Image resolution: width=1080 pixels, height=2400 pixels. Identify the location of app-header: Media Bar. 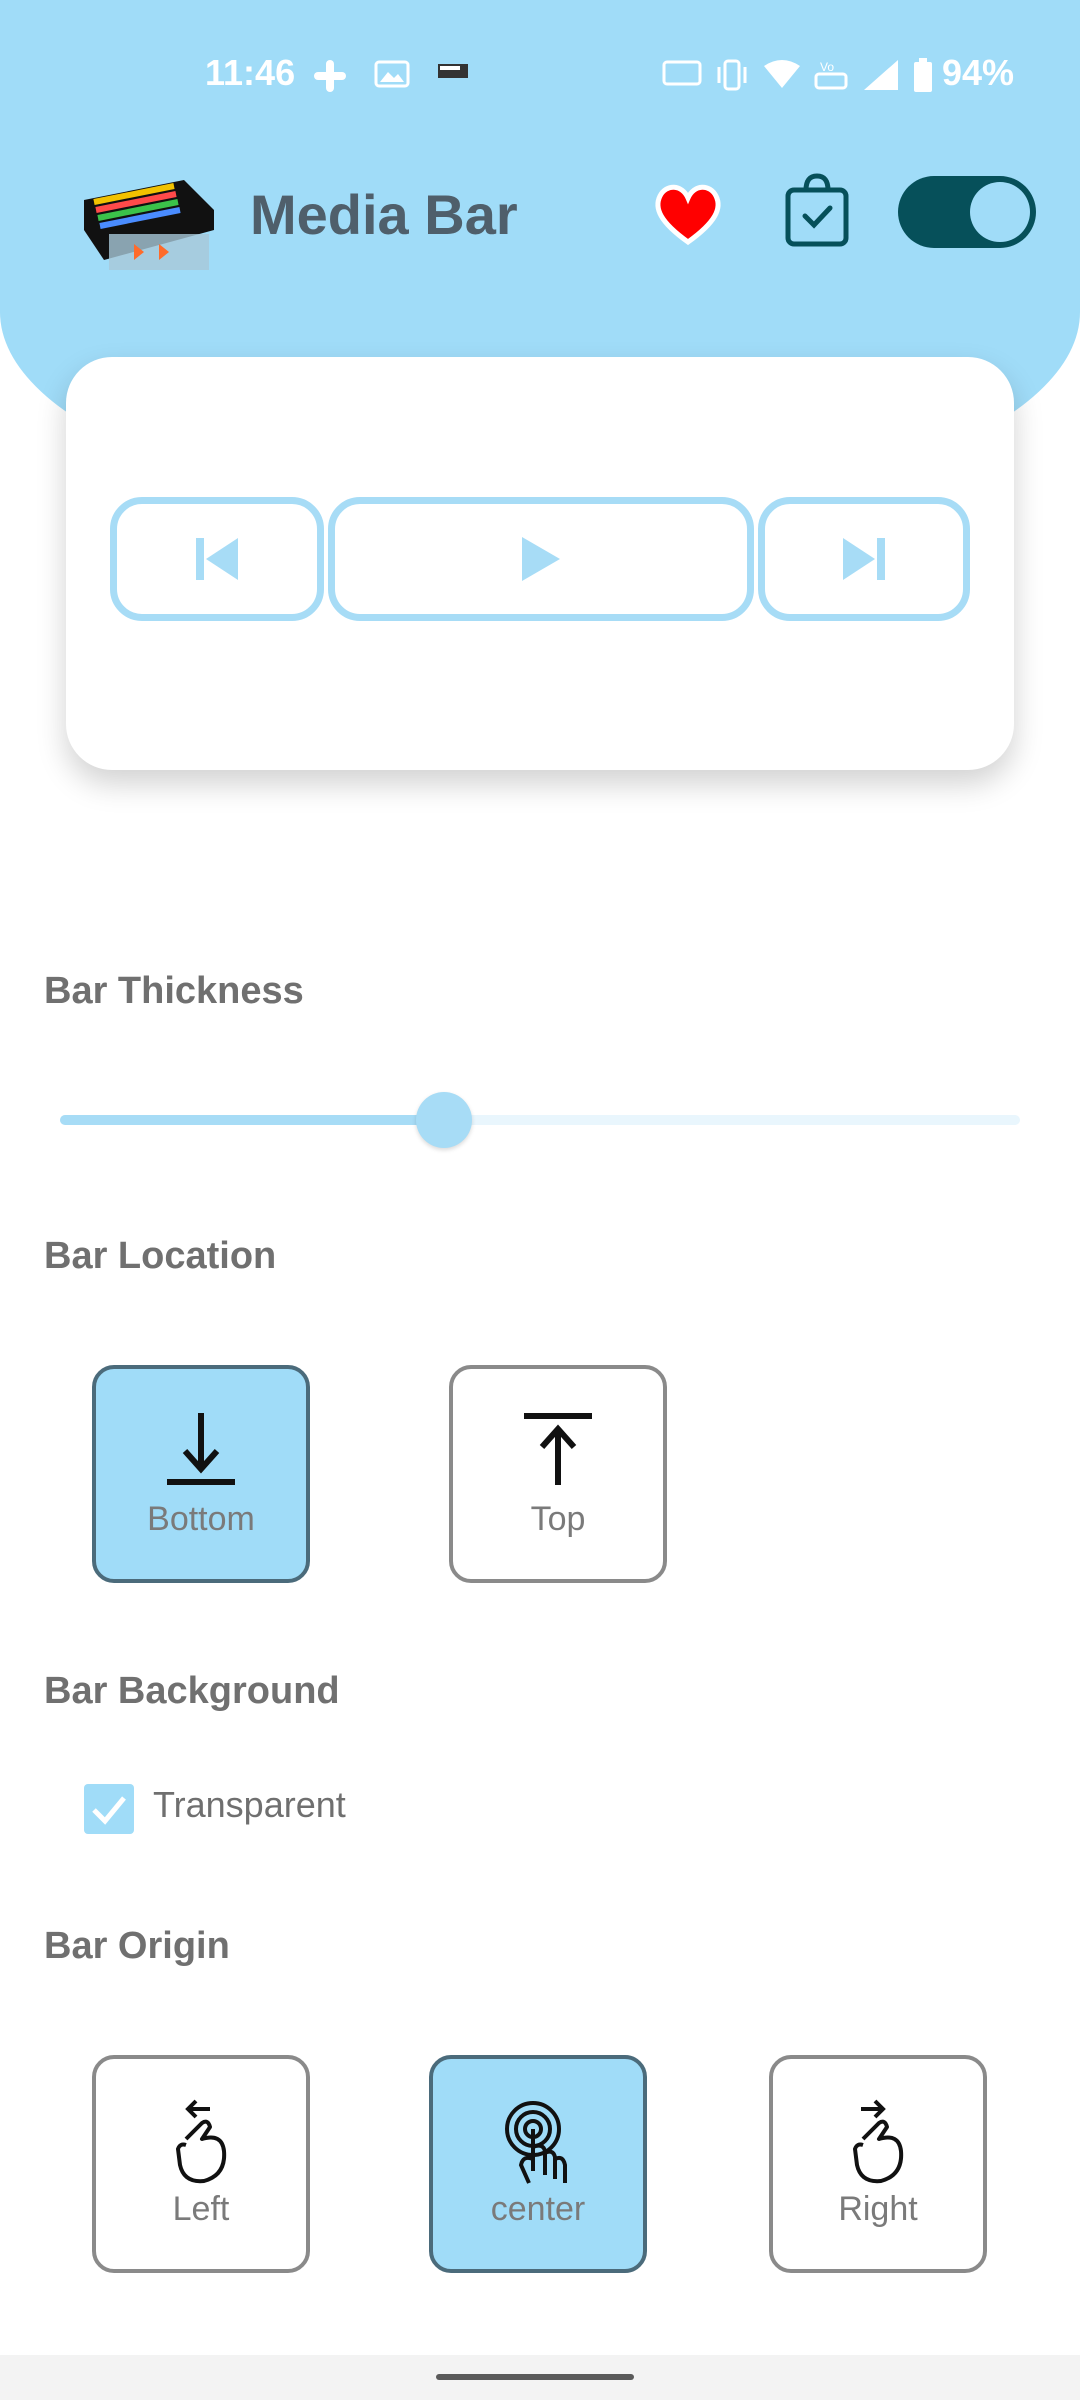
(540, 215).